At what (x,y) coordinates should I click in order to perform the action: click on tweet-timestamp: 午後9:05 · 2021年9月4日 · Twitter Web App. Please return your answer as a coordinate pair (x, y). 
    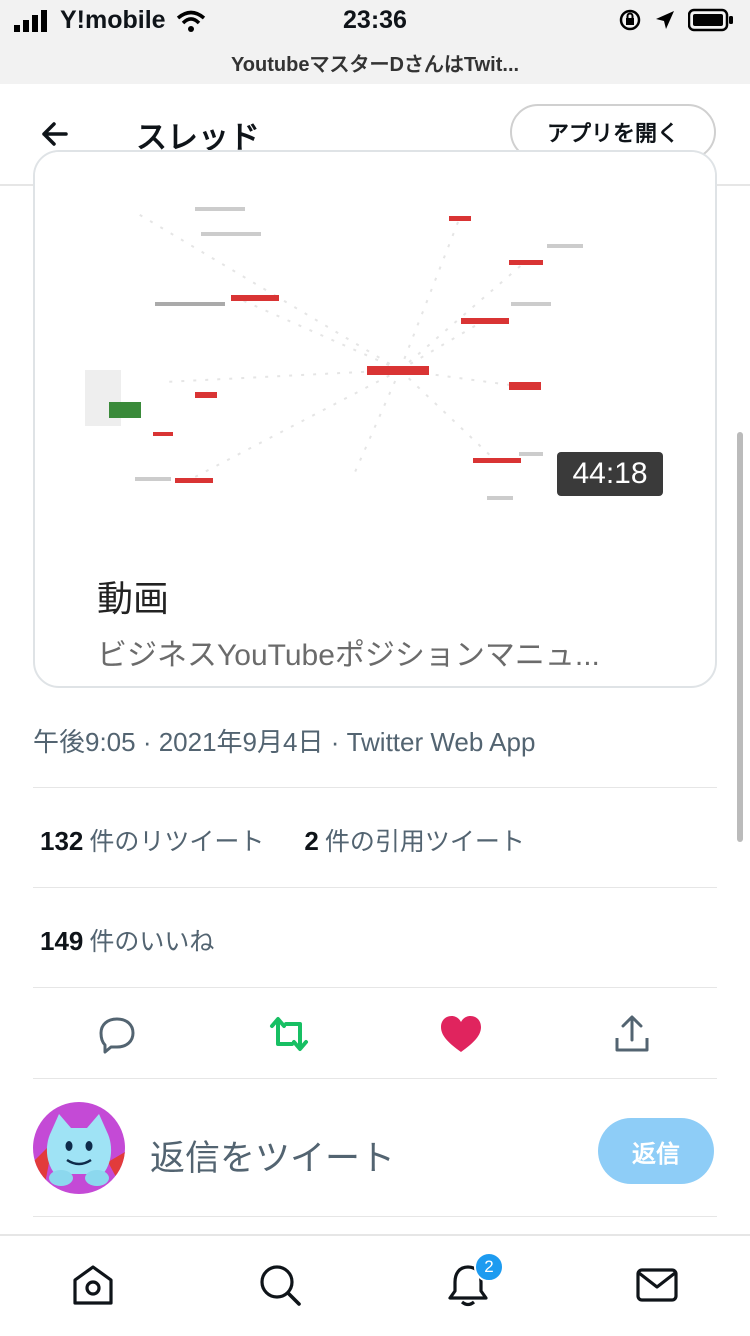
    Looking at the image, I should click on (284, 740).